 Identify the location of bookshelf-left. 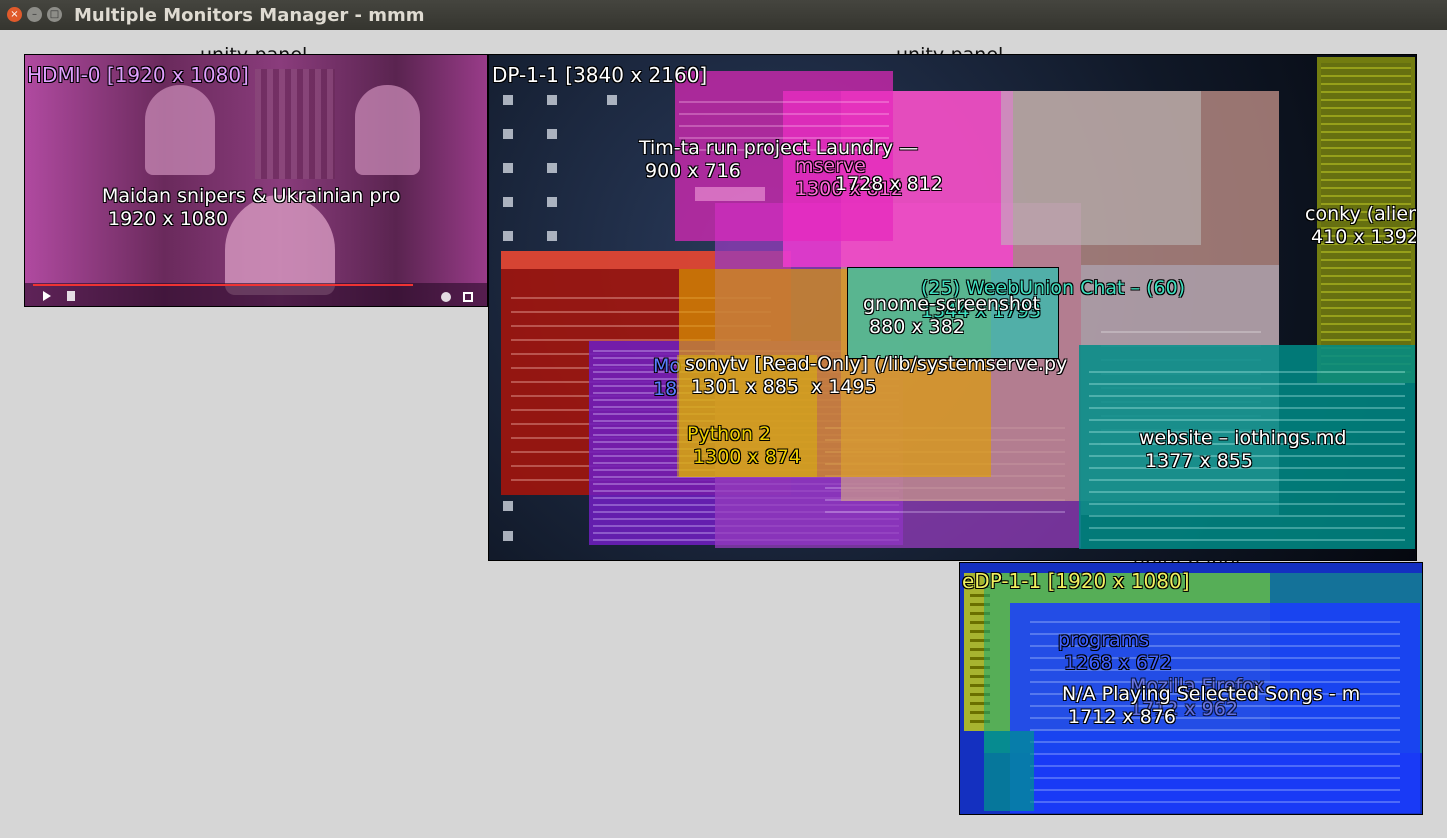
(295, 124).